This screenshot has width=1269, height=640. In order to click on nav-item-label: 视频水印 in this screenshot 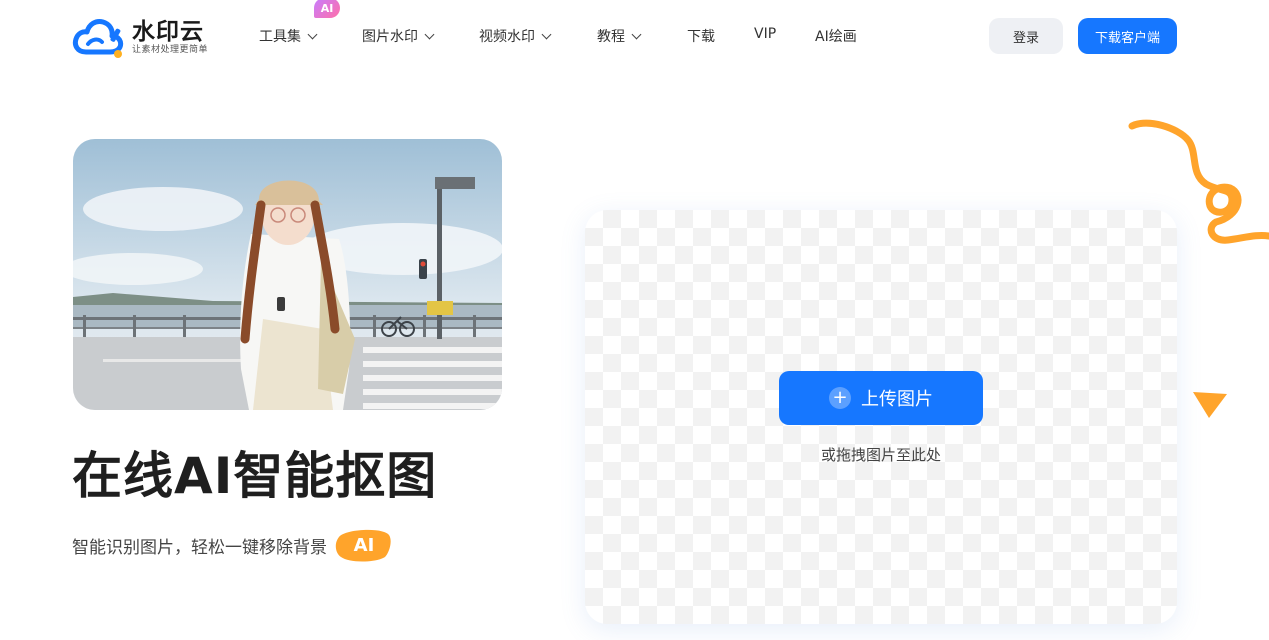, I will do `click(507, 37)`.